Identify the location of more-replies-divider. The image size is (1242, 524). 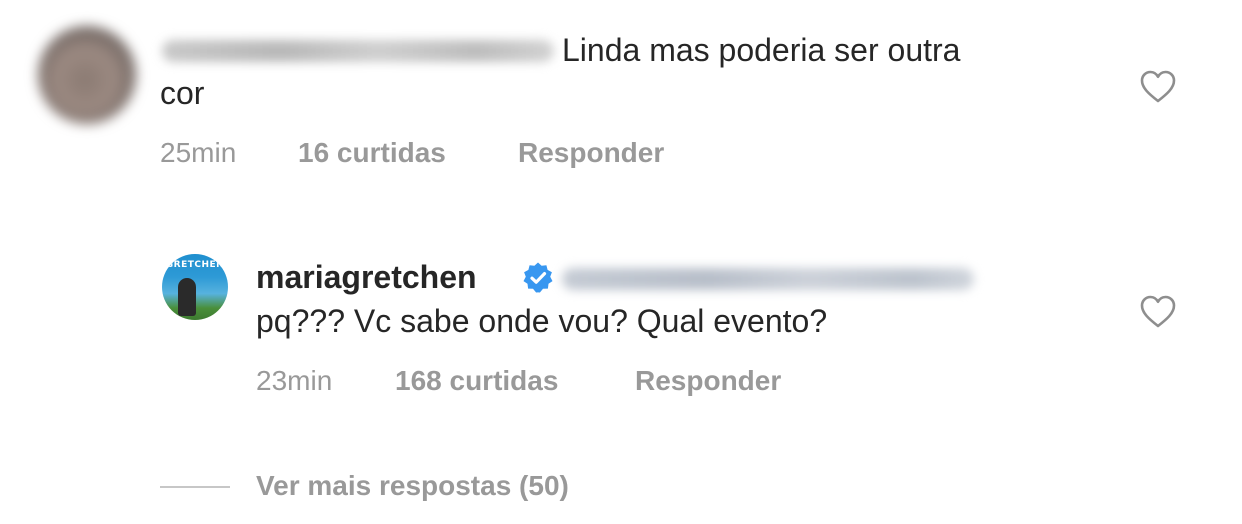
(195, 487).